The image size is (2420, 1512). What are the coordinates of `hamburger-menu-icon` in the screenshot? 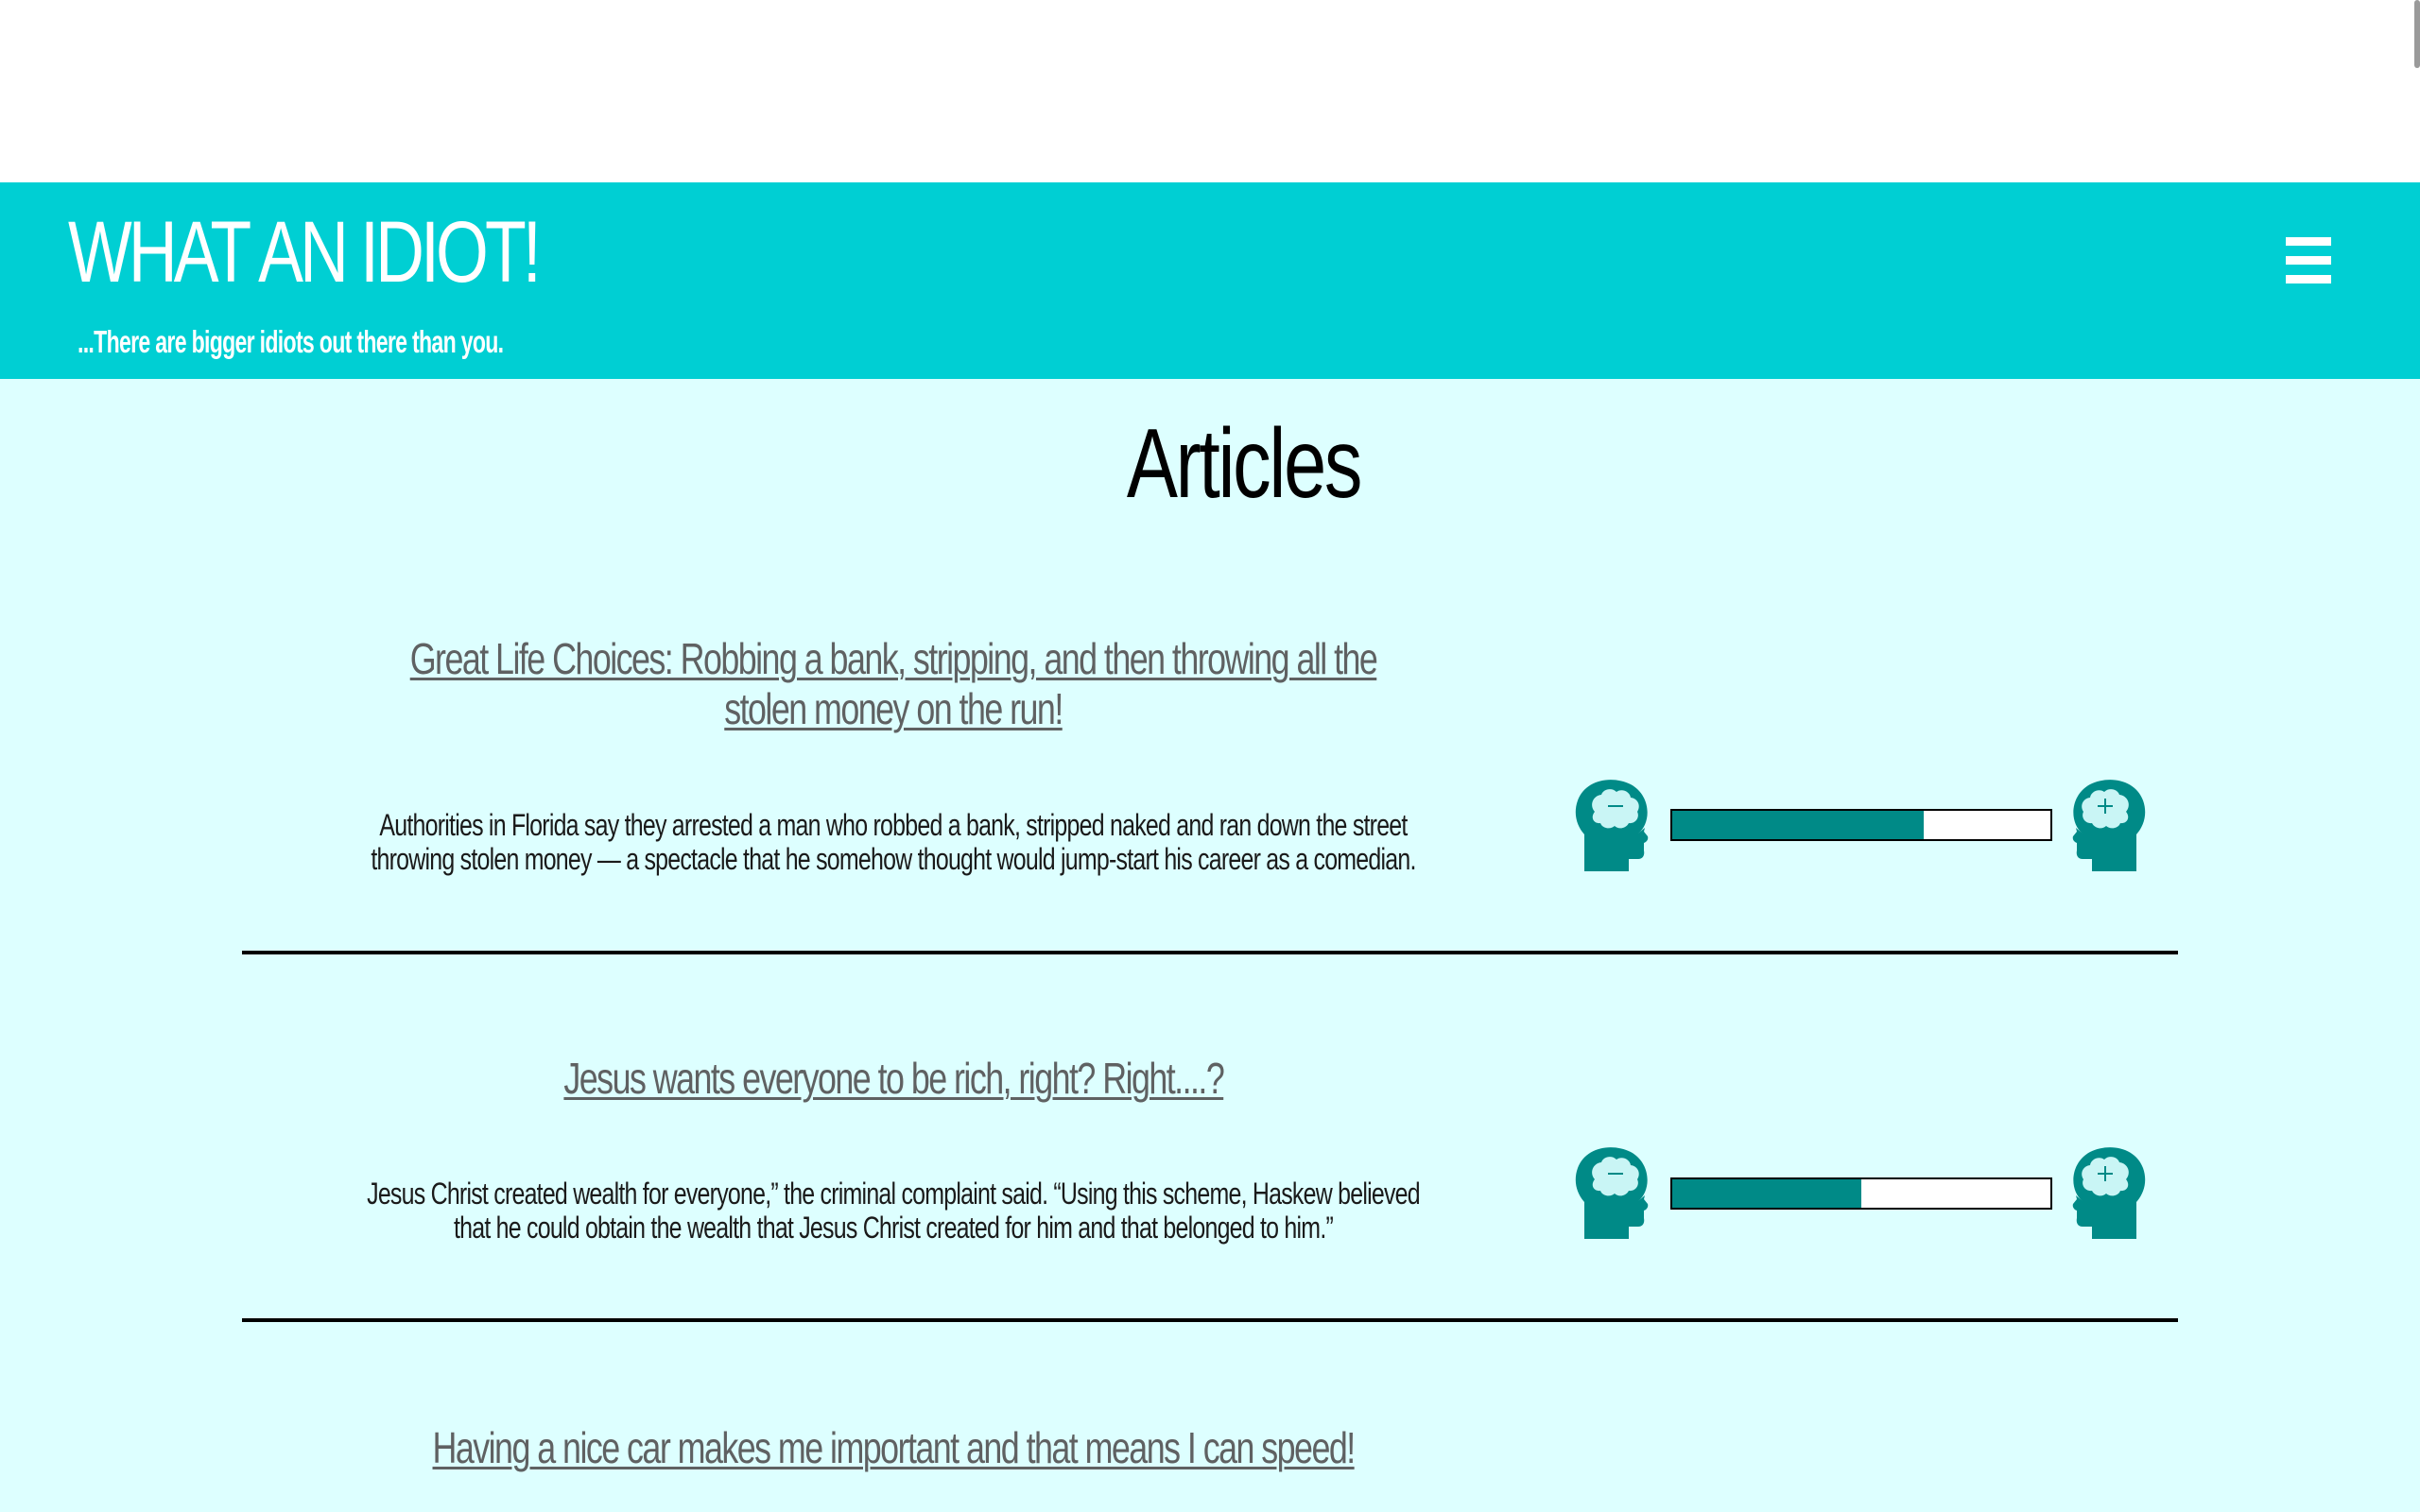 It's located at (2308, 260).